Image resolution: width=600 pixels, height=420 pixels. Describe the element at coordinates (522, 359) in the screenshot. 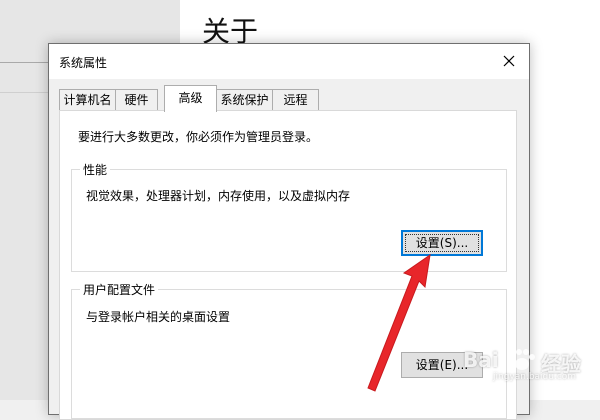

I see `paw-icon` at that location.